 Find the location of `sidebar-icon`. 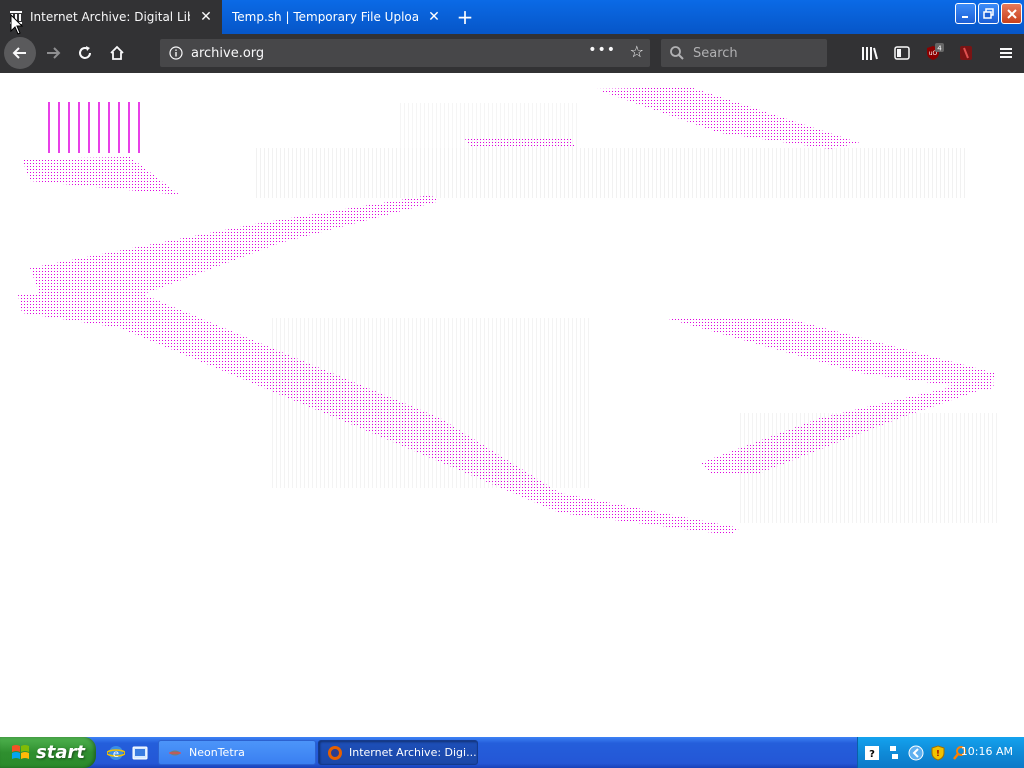

sidebar-icon is located at coordinates (902, 53).